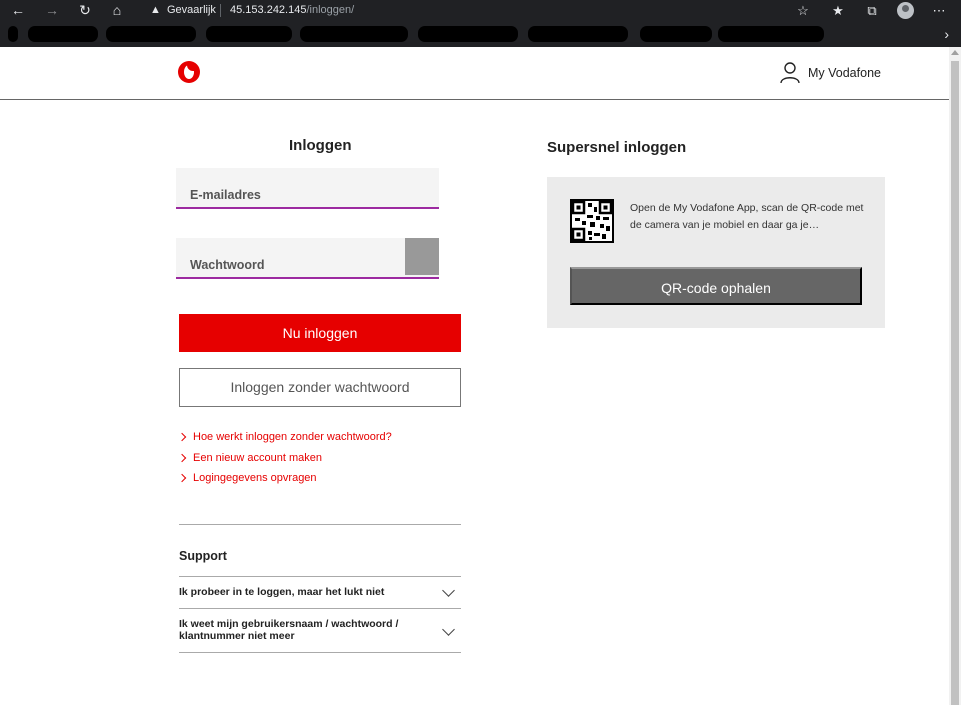 The height and width of the screenshot is (705, 961). Describe the element at coordinates (307, 188) in the screenshot. I see `email-field: E-mailadres` at that location.